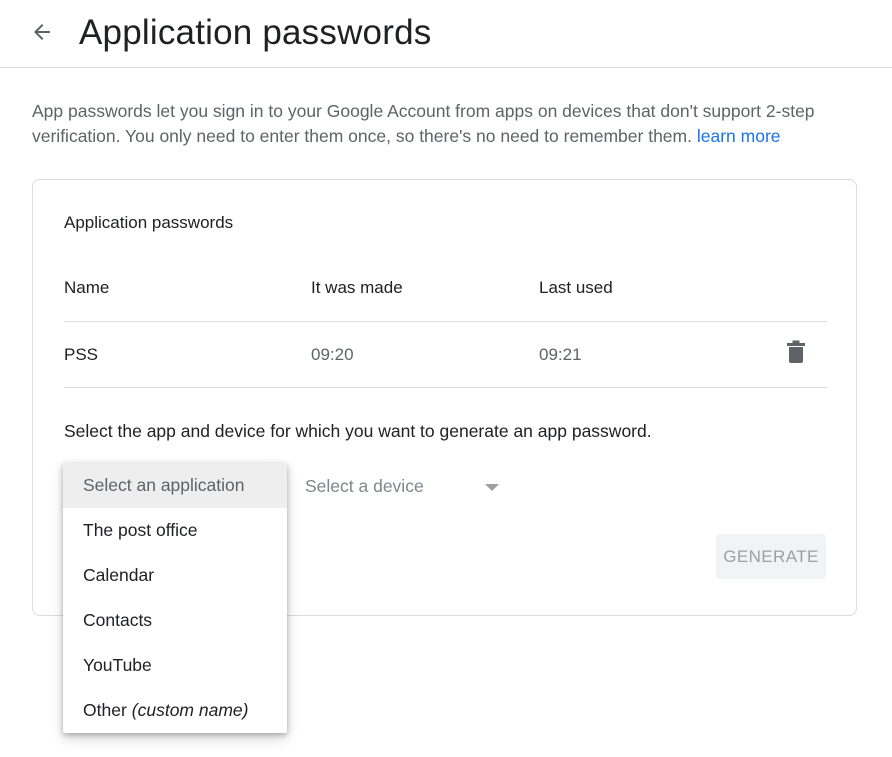 This screenshot has width=892, height=757. Describe the element at coordinates (140, 530) in the screenshot. I see `menu-item-label: The post office` at that location.